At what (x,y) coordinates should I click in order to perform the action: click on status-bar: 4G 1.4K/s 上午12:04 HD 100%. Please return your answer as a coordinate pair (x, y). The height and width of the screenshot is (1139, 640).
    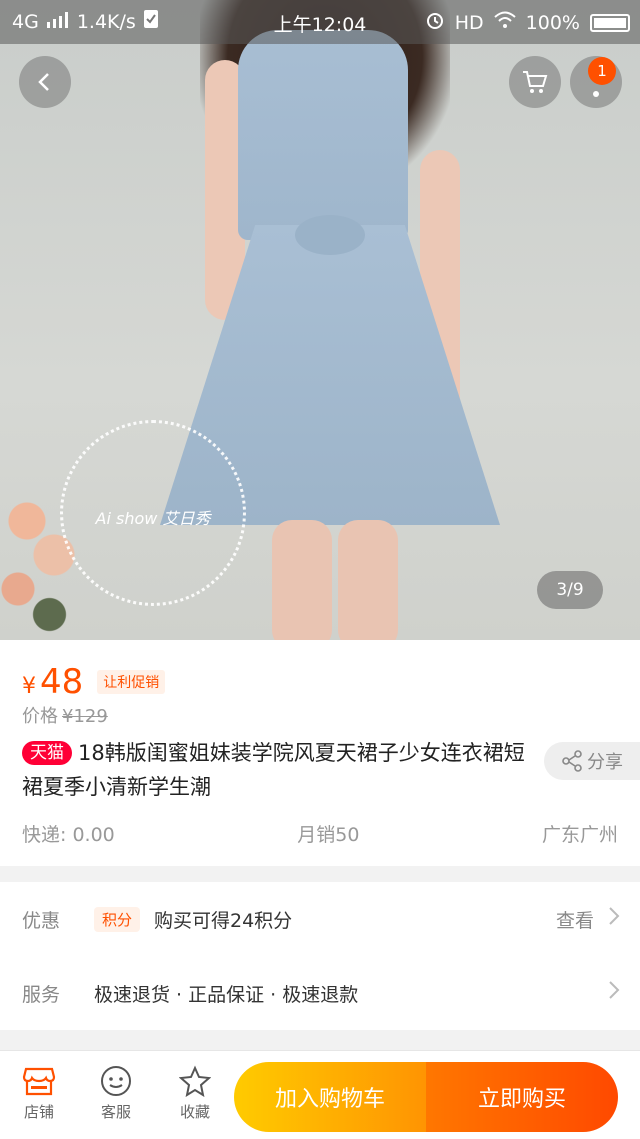
    Looking at the image, I should click on (320, 22).